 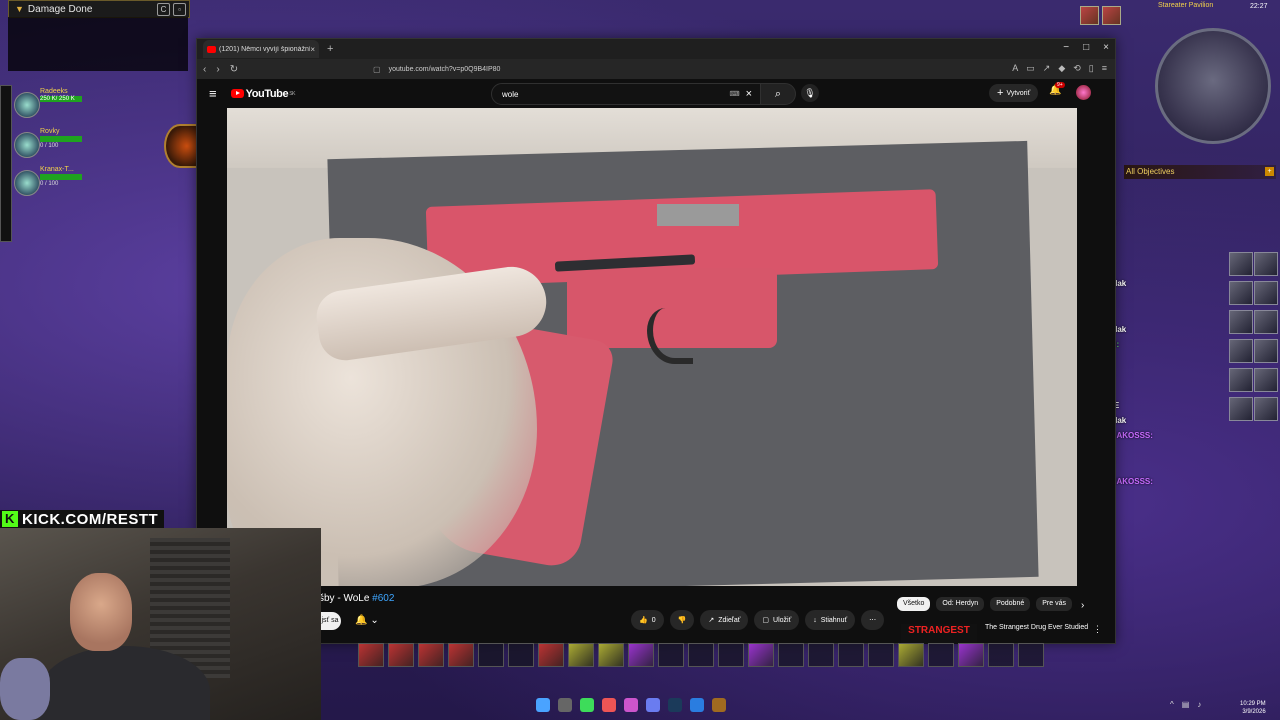 What do you see at coordinates (49, 143) in the screenshot?
I see `party-member: Rovky 0 / 100` at bounding box center [49, 143].